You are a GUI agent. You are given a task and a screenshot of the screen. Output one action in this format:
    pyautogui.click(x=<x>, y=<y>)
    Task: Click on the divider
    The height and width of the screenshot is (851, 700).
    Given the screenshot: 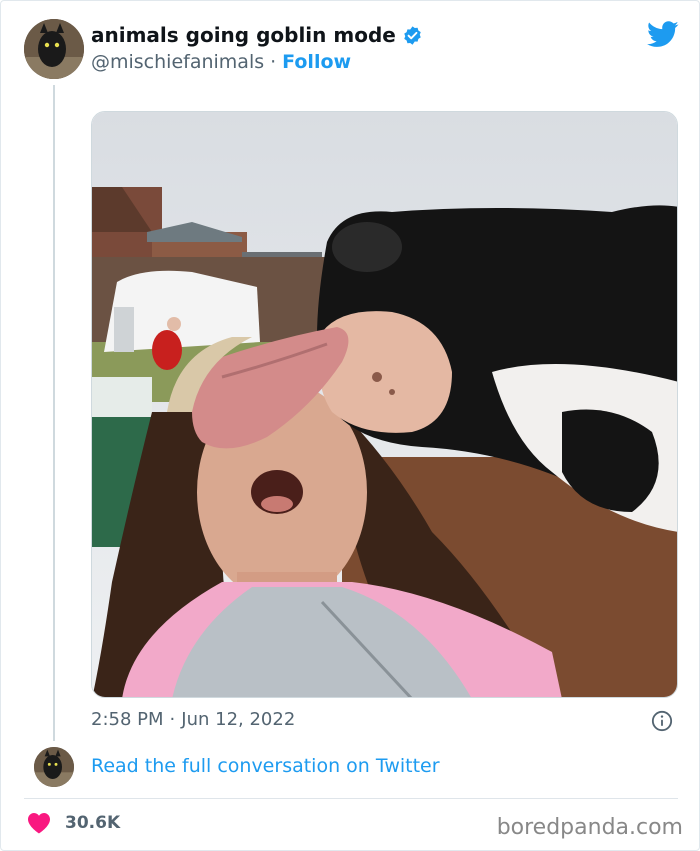 What is the action you would take?
    pyautogui.click(x=351, y=798)
    